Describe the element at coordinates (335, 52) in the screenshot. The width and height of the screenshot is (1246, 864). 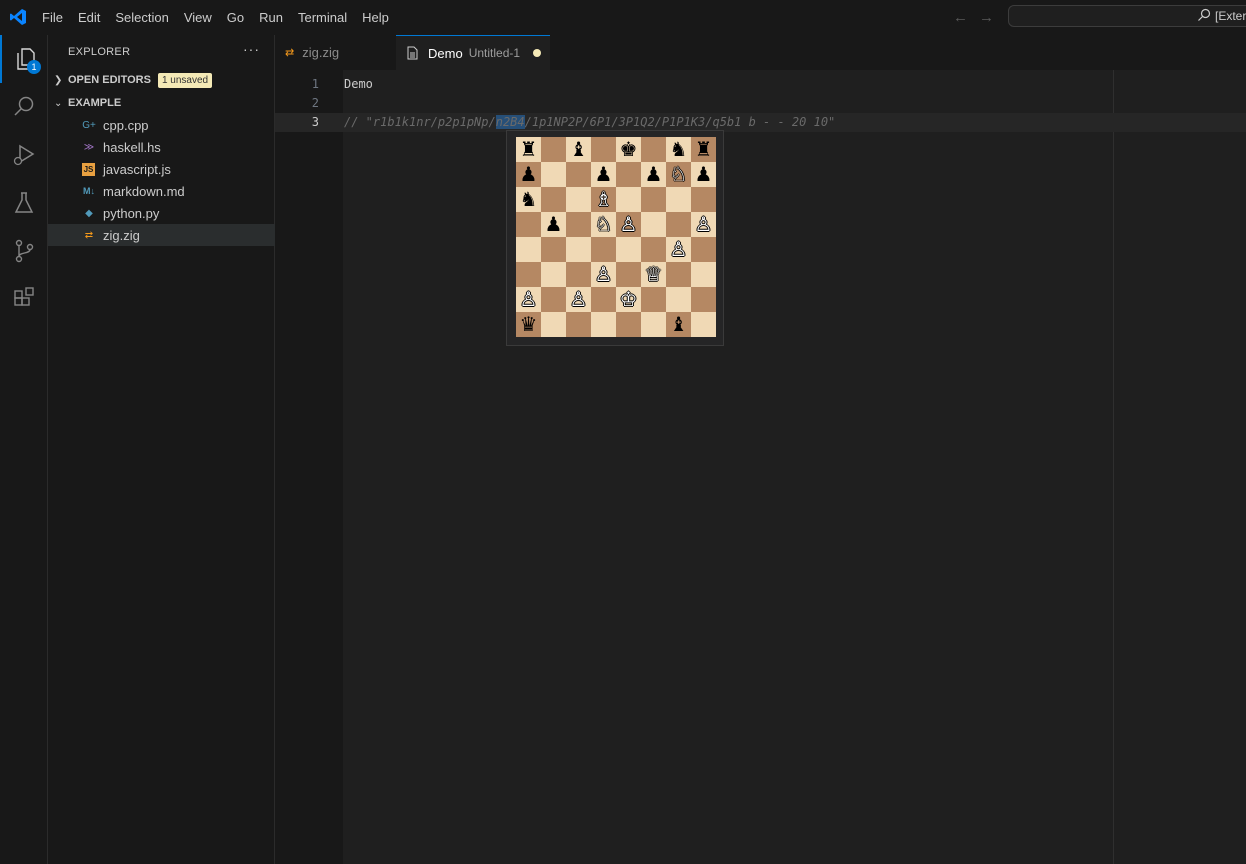
I see `tab-zig: ⇄ zig.zig` at that location.